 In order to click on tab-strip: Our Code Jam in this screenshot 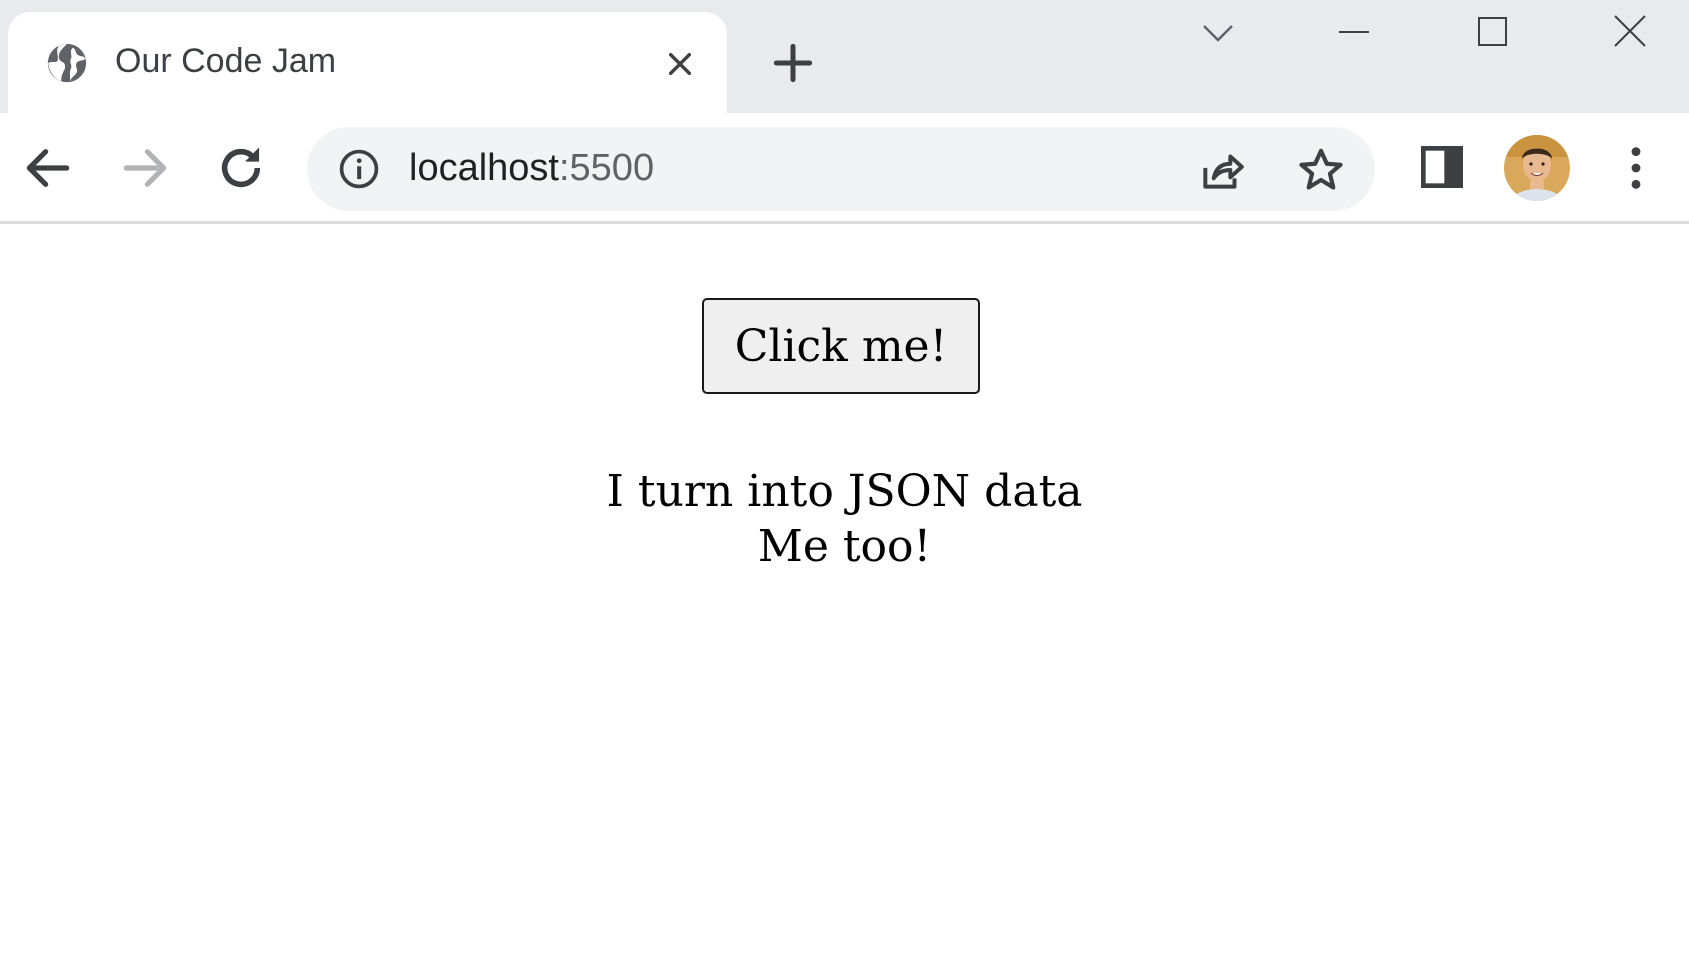, I will do `click(844, 56)`.